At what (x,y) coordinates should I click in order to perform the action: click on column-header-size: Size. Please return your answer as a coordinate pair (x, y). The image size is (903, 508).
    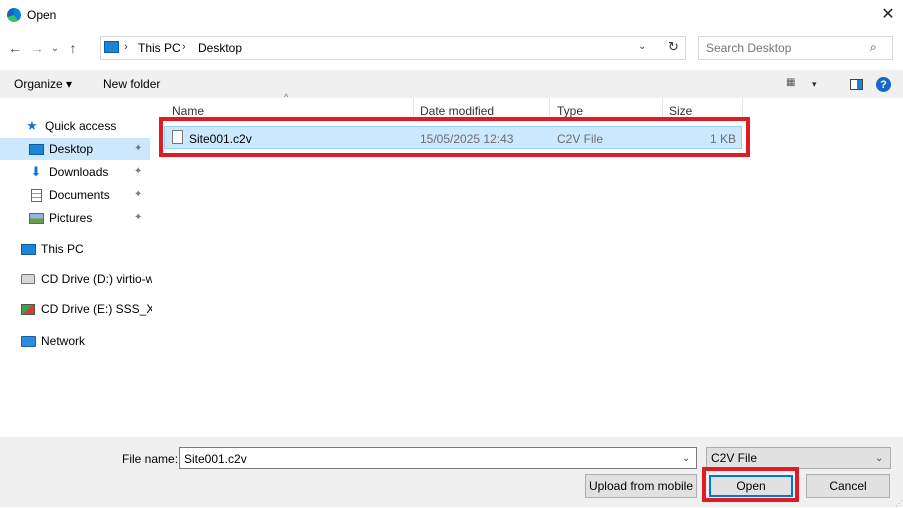
    Looking at the image, I should click on (680, 111).